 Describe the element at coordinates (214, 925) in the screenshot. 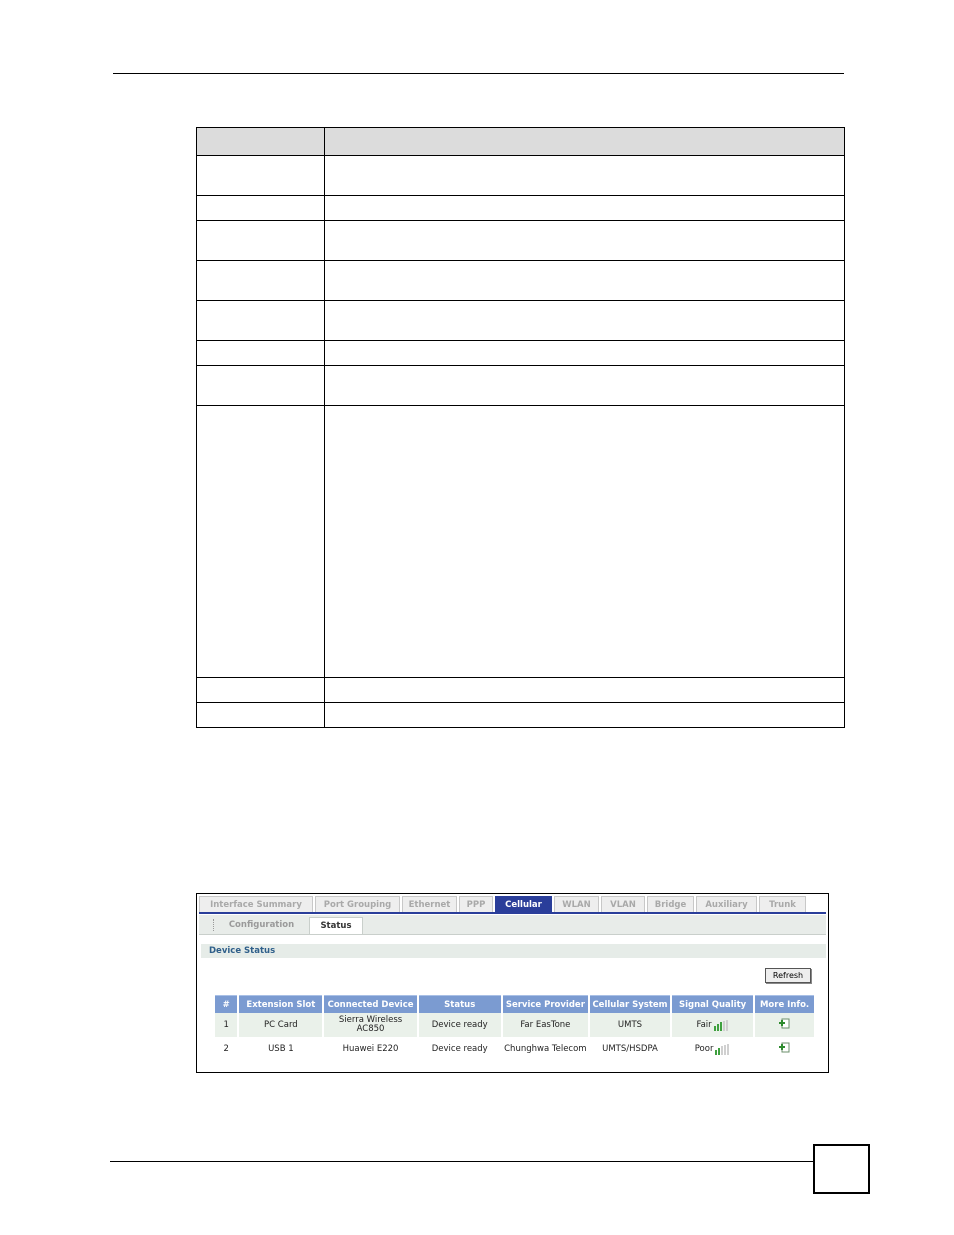

I see `sub-tab-separator` at that location.